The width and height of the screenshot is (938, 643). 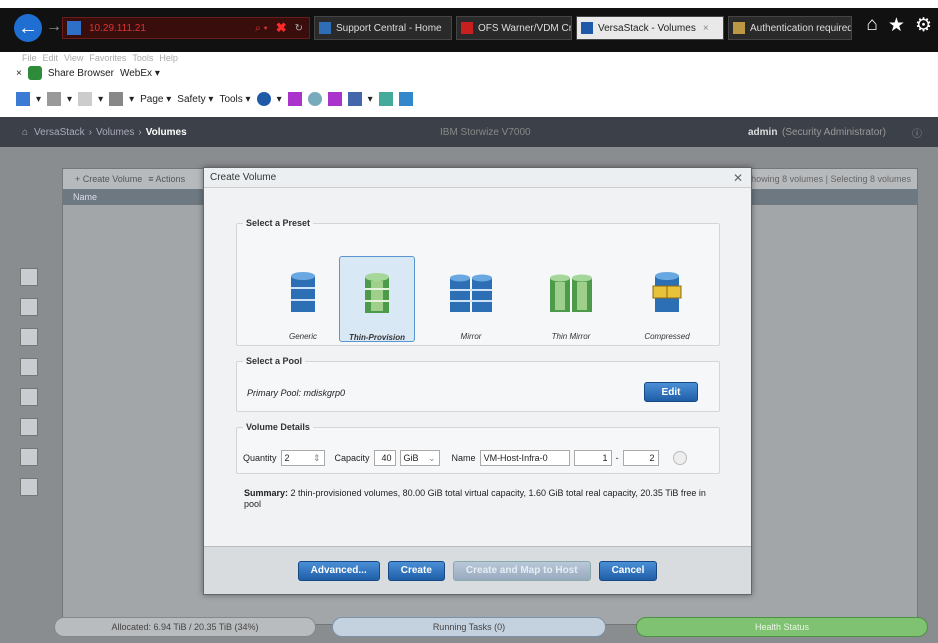 I want to click on research-icon, so click(x=385, y=99).